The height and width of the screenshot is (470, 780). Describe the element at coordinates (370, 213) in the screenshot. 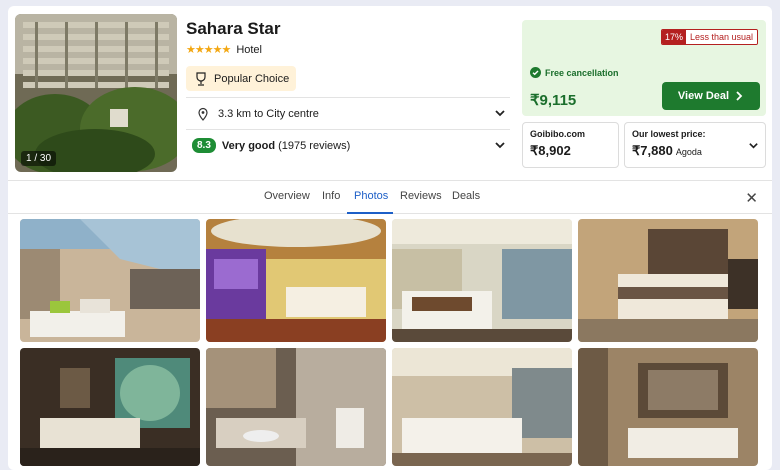

I see `active-tab-underline` at that location.